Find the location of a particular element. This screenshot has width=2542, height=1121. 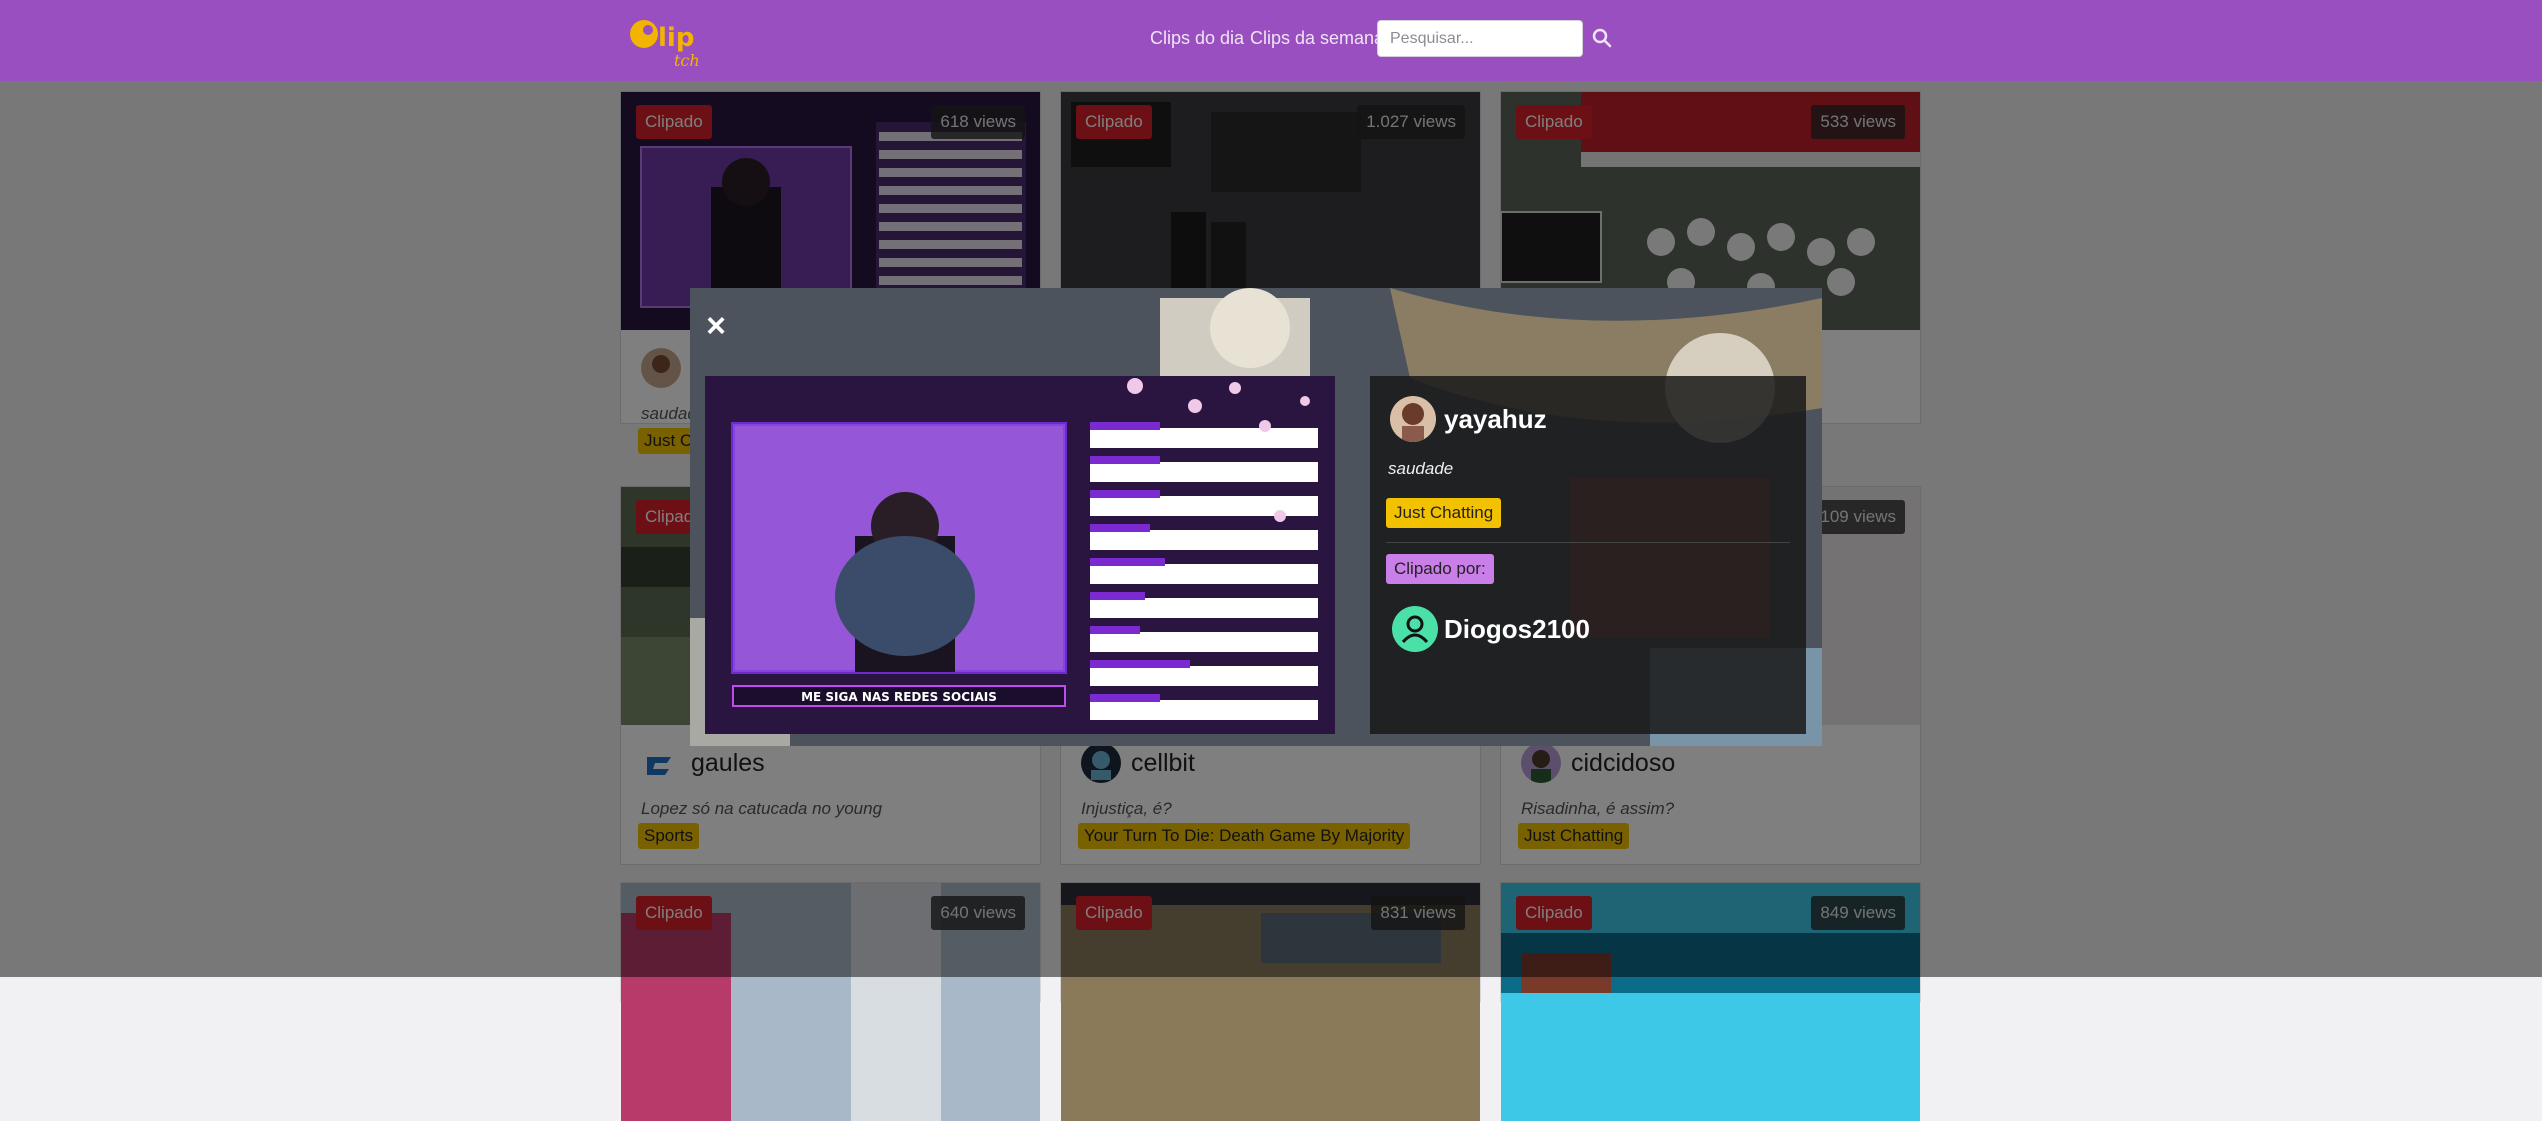

search-icon is located at coordinates (1602, 38).